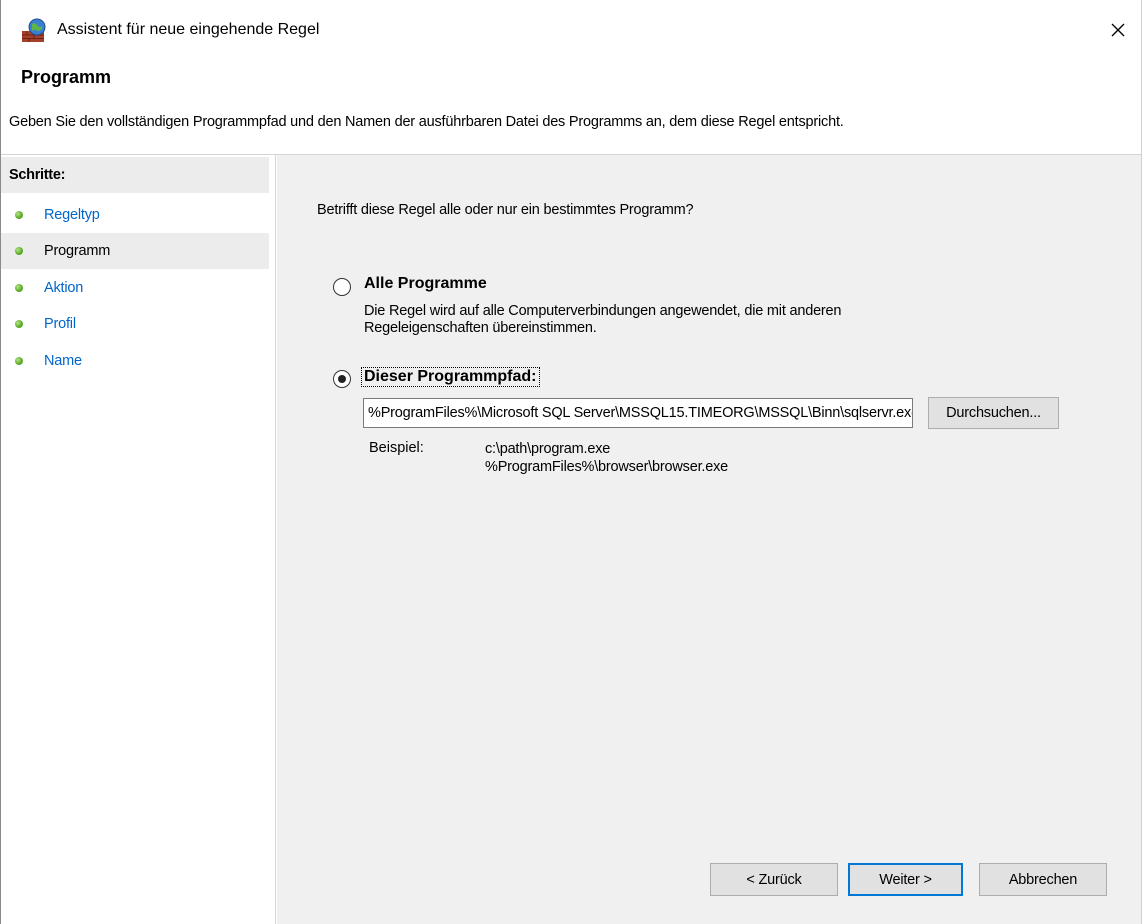  Describe the element at coordinates (135, 215) in the screenshot. I see `sidebar-item-regeltyp: Regeltyp` at that location.